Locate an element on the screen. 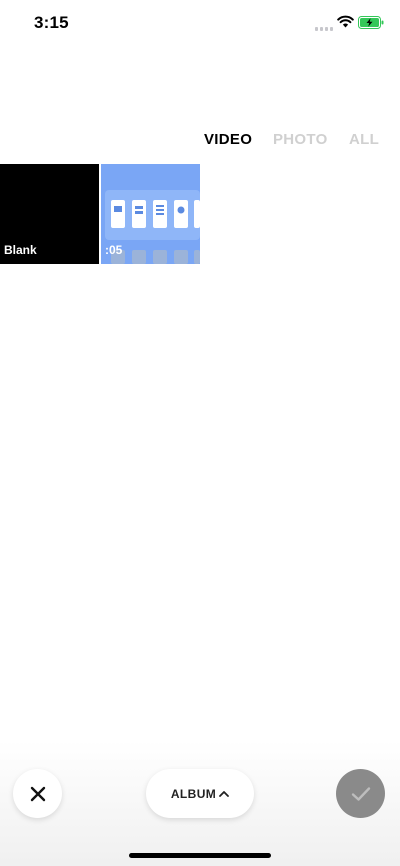 The width and height of the screenshot is (400, 866). media-tile-blank: Blank is located at coordinates (49, 214).